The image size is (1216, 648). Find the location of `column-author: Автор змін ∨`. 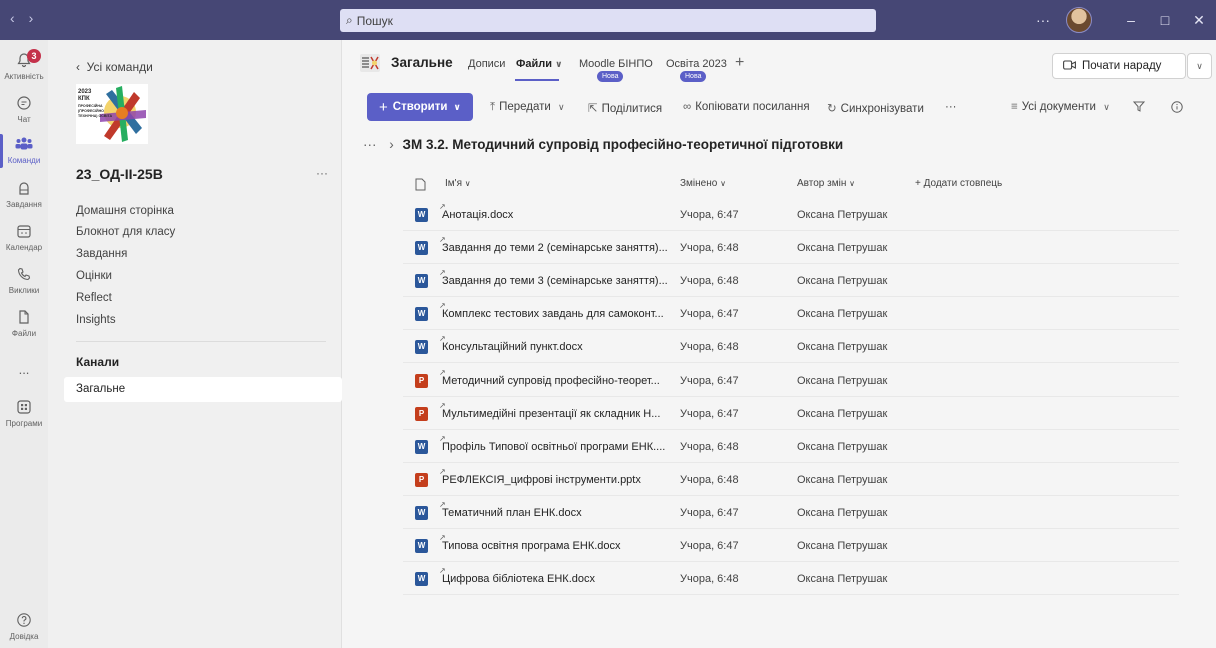

column-author: Автор змін ∨ is located at coordinates (826, 183).